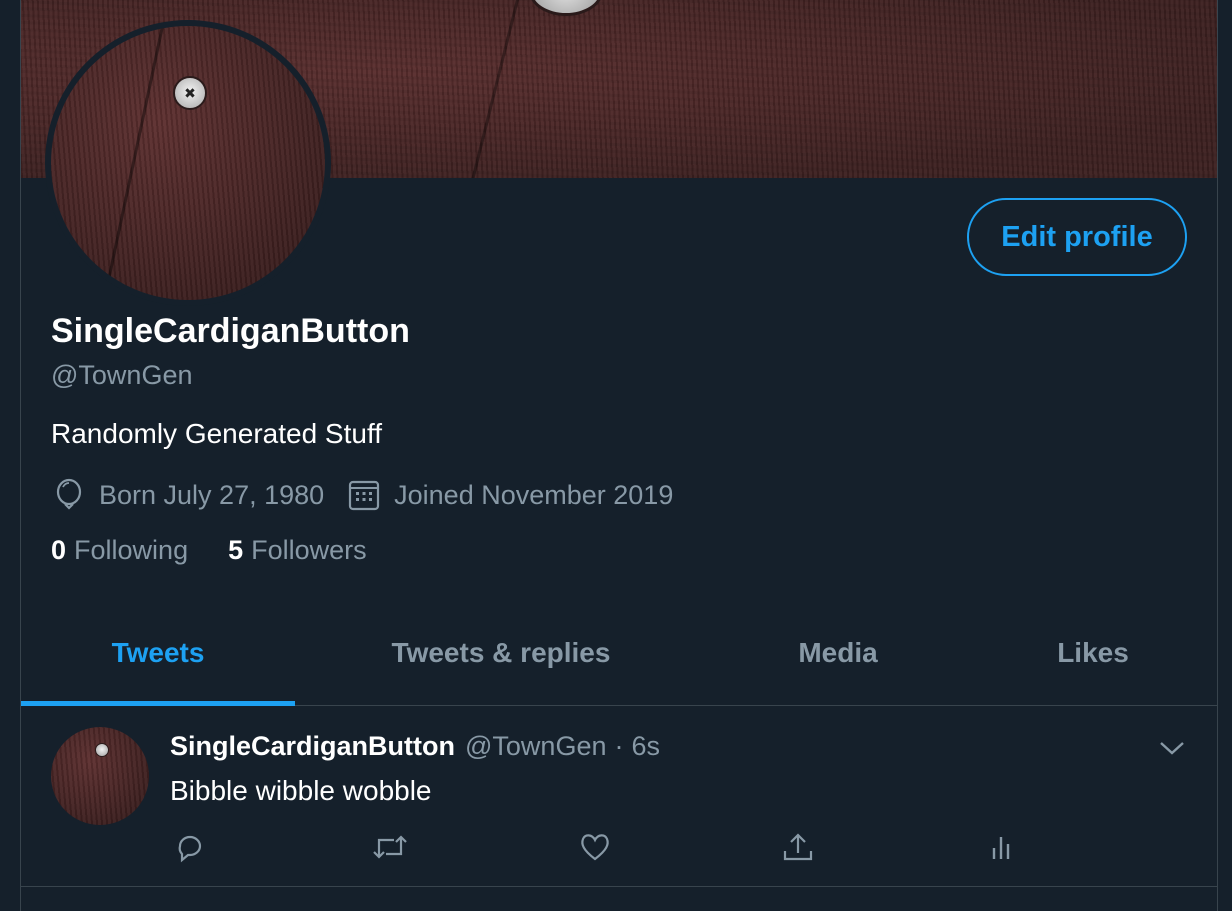 The image size is (1232, 911). Describe the element at coordinates (236, 550) in the screenshot. I see `followers-count: 5` at that location.